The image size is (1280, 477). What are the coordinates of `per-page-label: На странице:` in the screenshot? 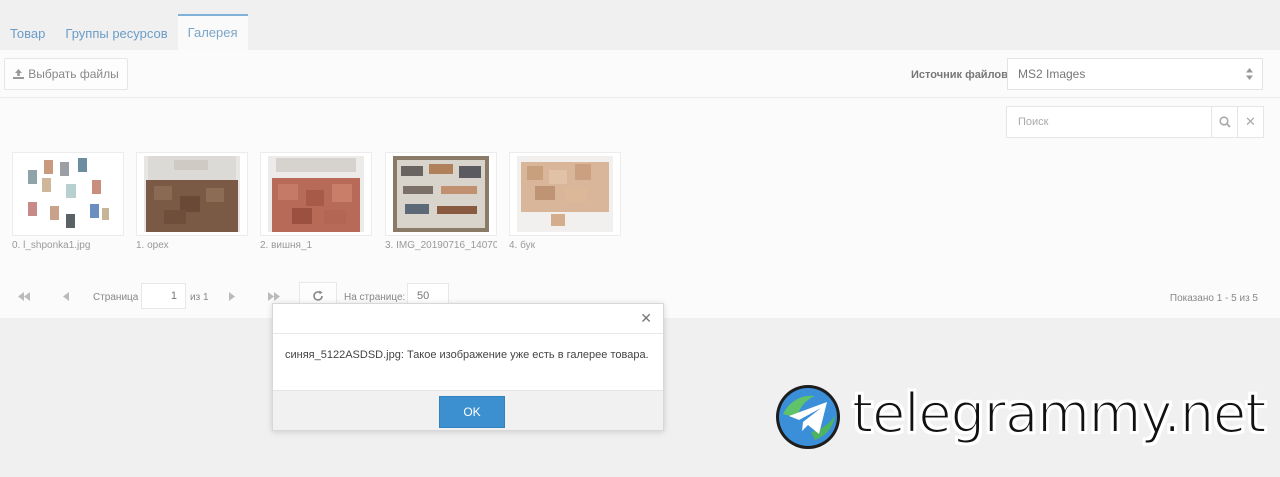 It's located at (375, 297).